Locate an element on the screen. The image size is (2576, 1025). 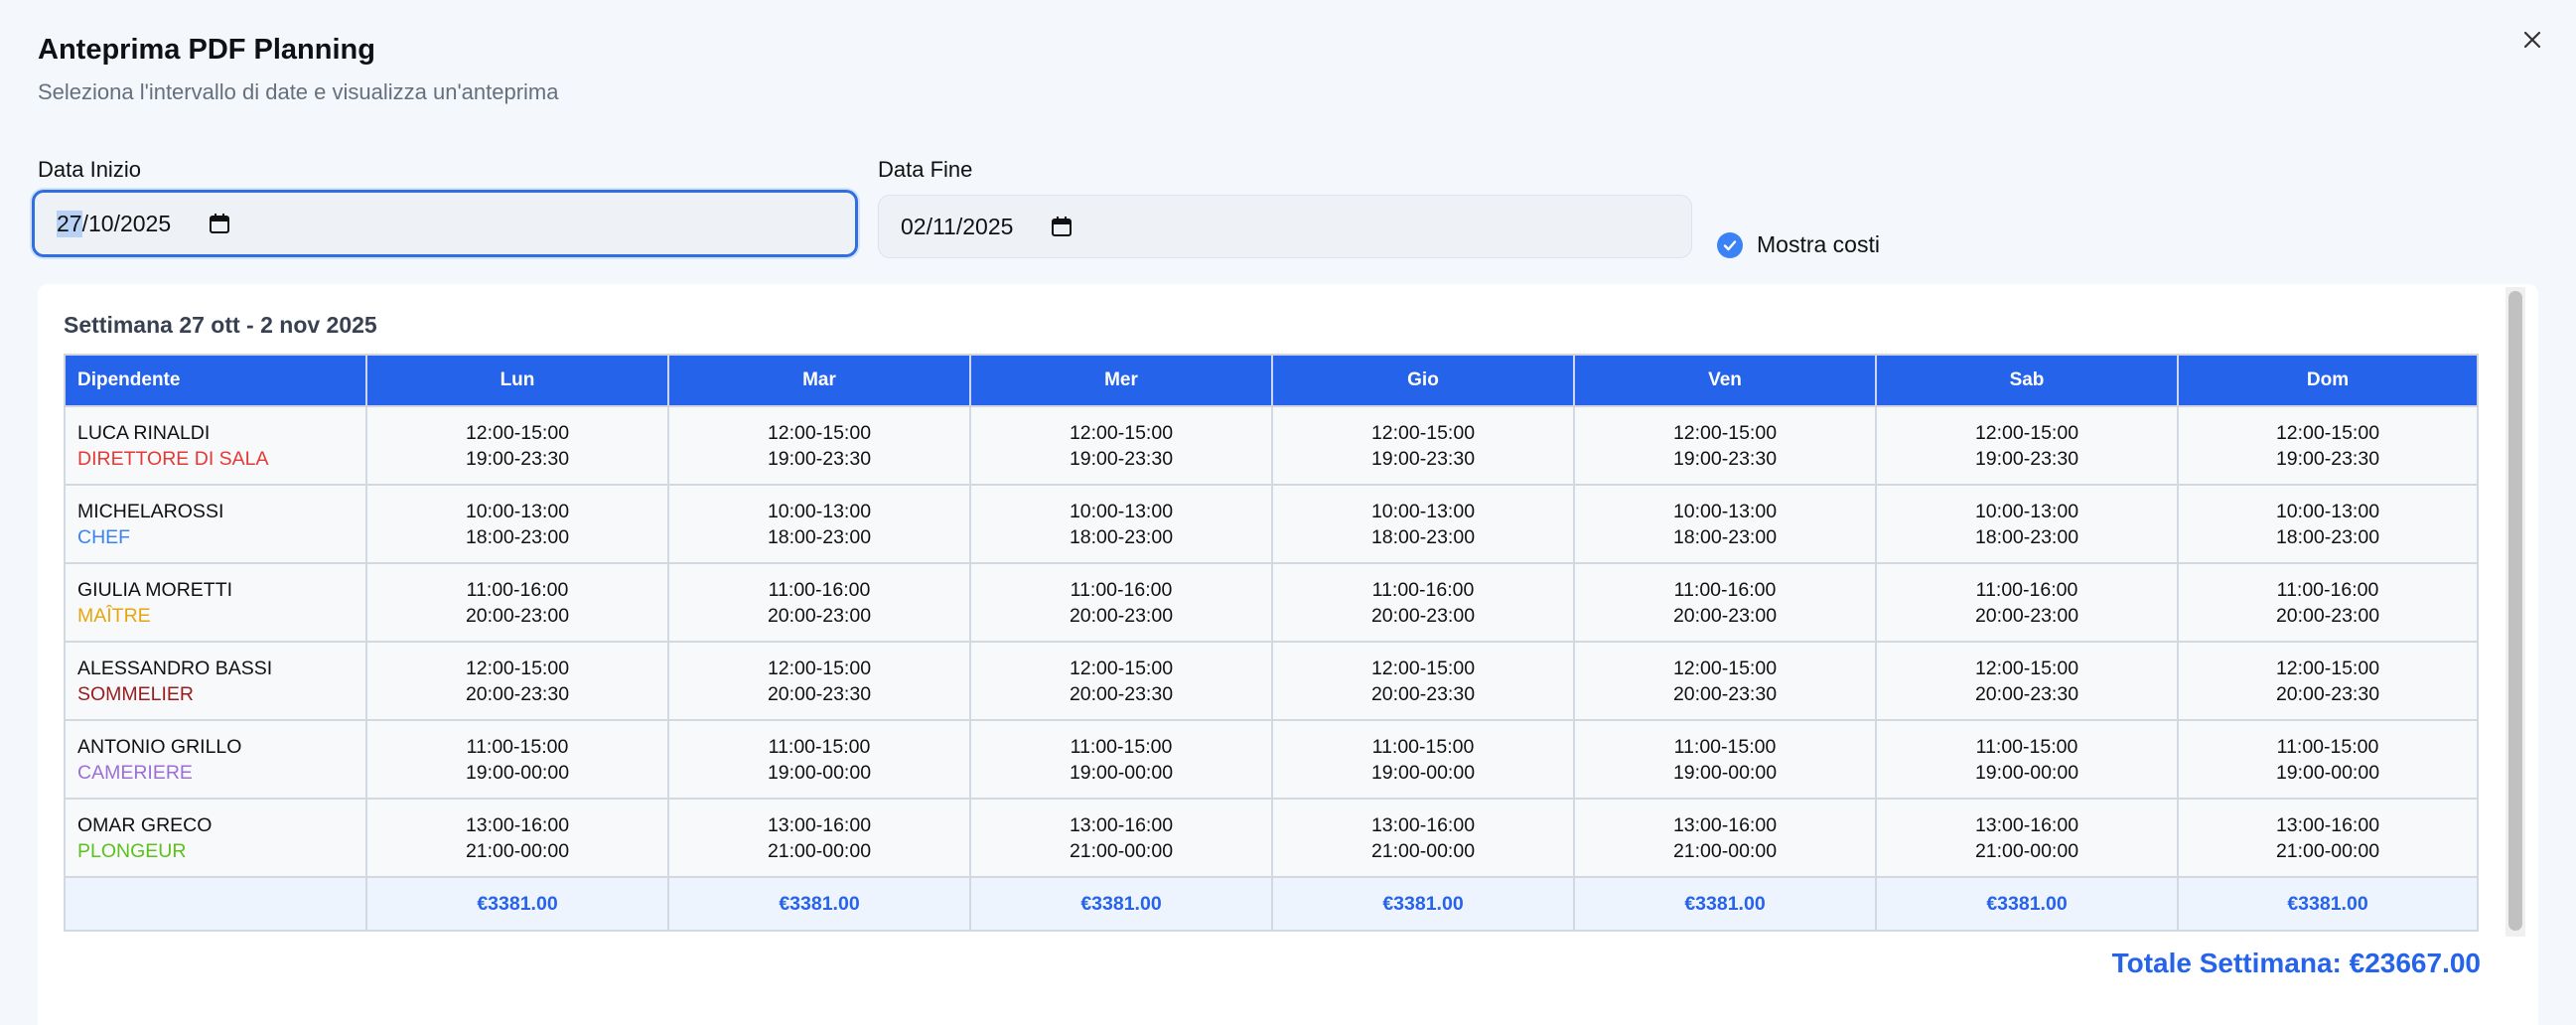
scrollbar-thumb is located at coordinates (2515, 611).